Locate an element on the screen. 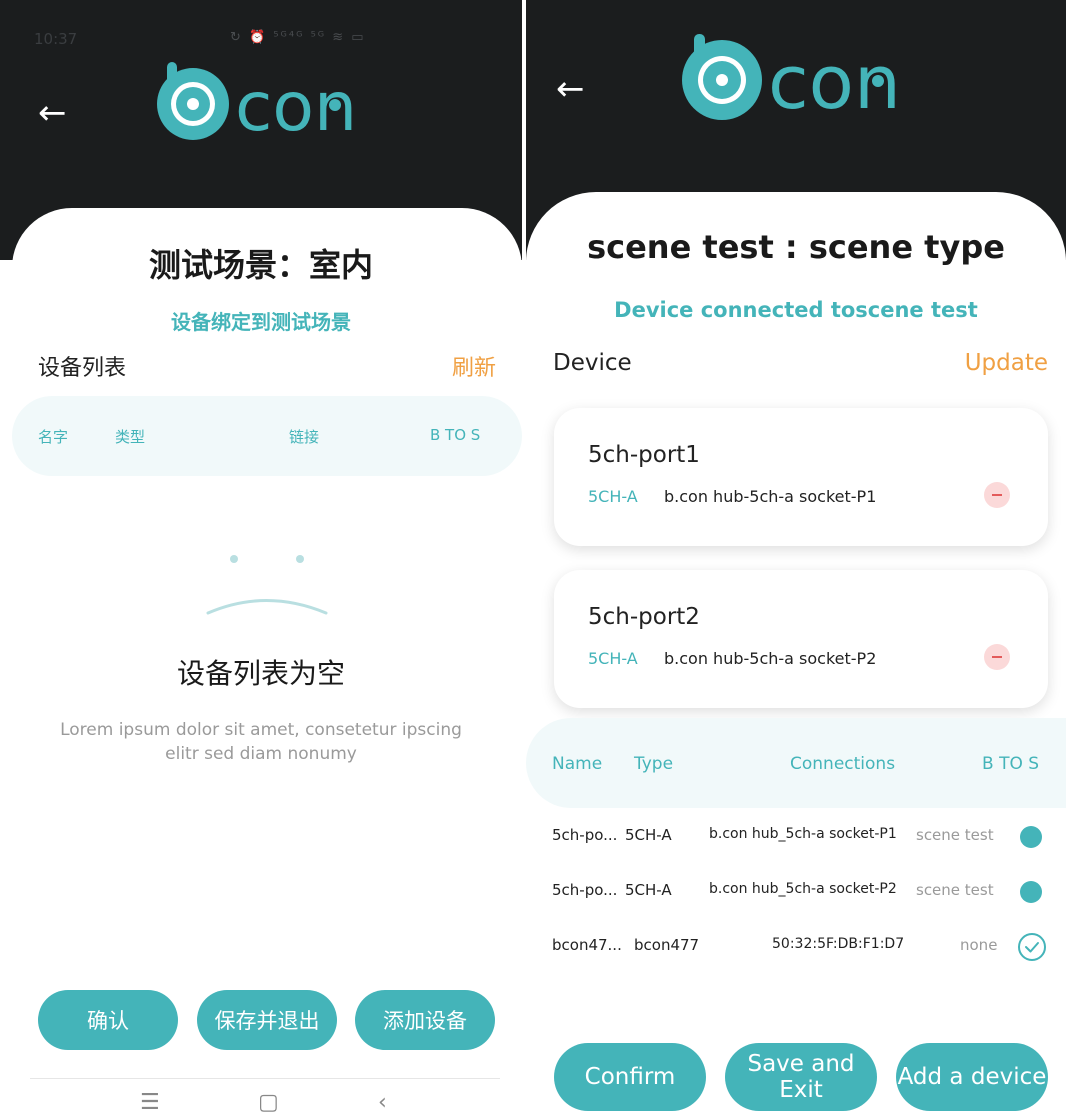 The image size is (1066, 1117). page-title: 测试场景：室内 is located at coordinates (260, 265).